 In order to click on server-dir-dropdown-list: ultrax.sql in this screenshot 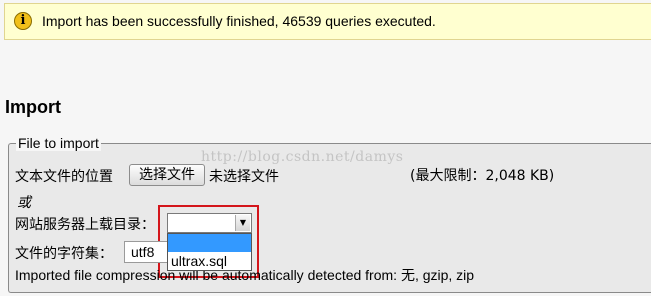, I will do `click(209, 252)`.